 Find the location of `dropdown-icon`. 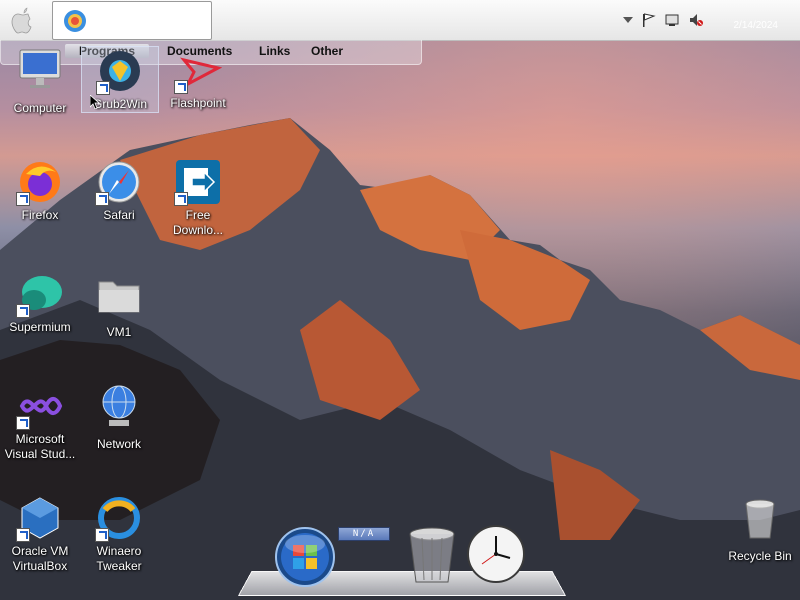

dropdown-icon is located at coordinates (628, 20).